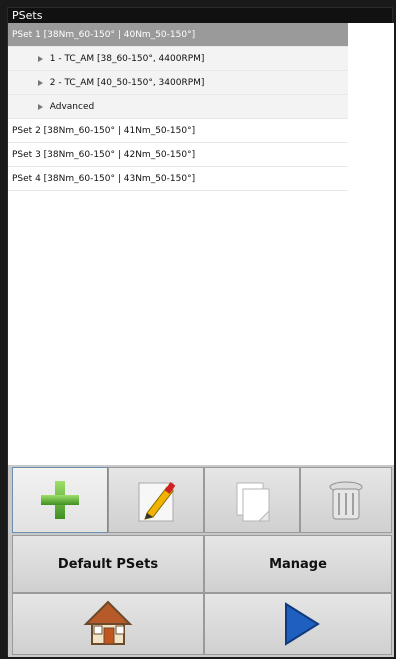  I want to click on pset-row-3: PSet 3 [38Nm_60-150° | 42Nm_50-150°], so click(178, 155).